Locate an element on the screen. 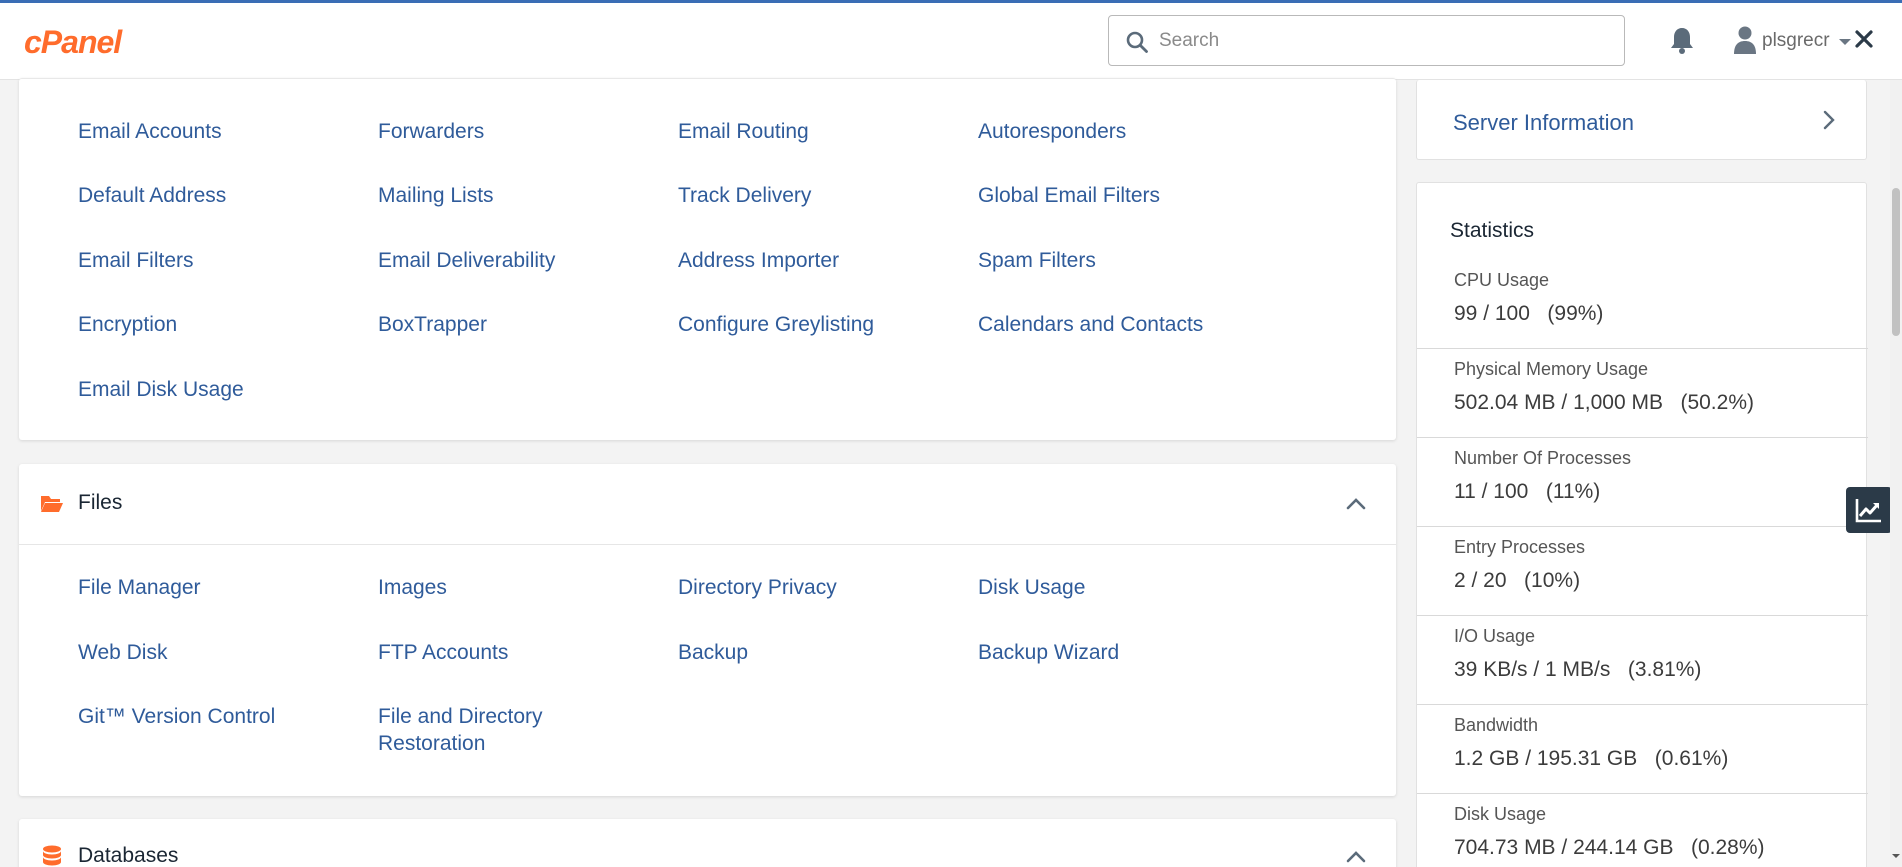  directory-privacy-link: Directory Privacy is located at coordinates (757, 587).